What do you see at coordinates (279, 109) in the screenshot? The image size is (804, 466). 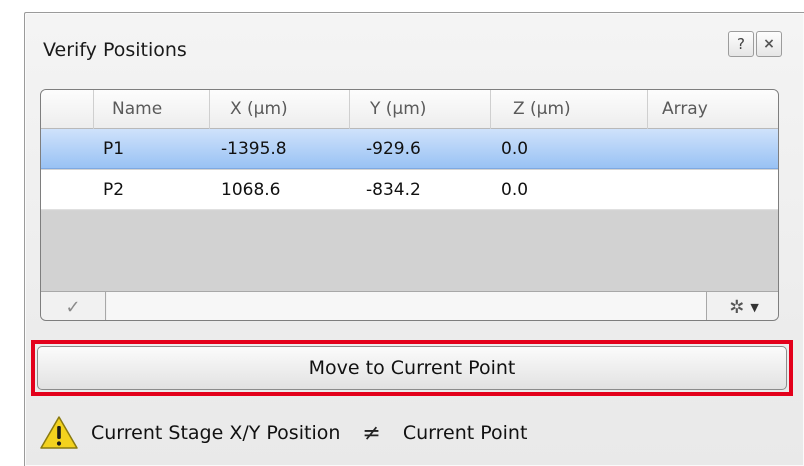 I see `column-header-x: X (µm)` at bounding box center [279, 109].